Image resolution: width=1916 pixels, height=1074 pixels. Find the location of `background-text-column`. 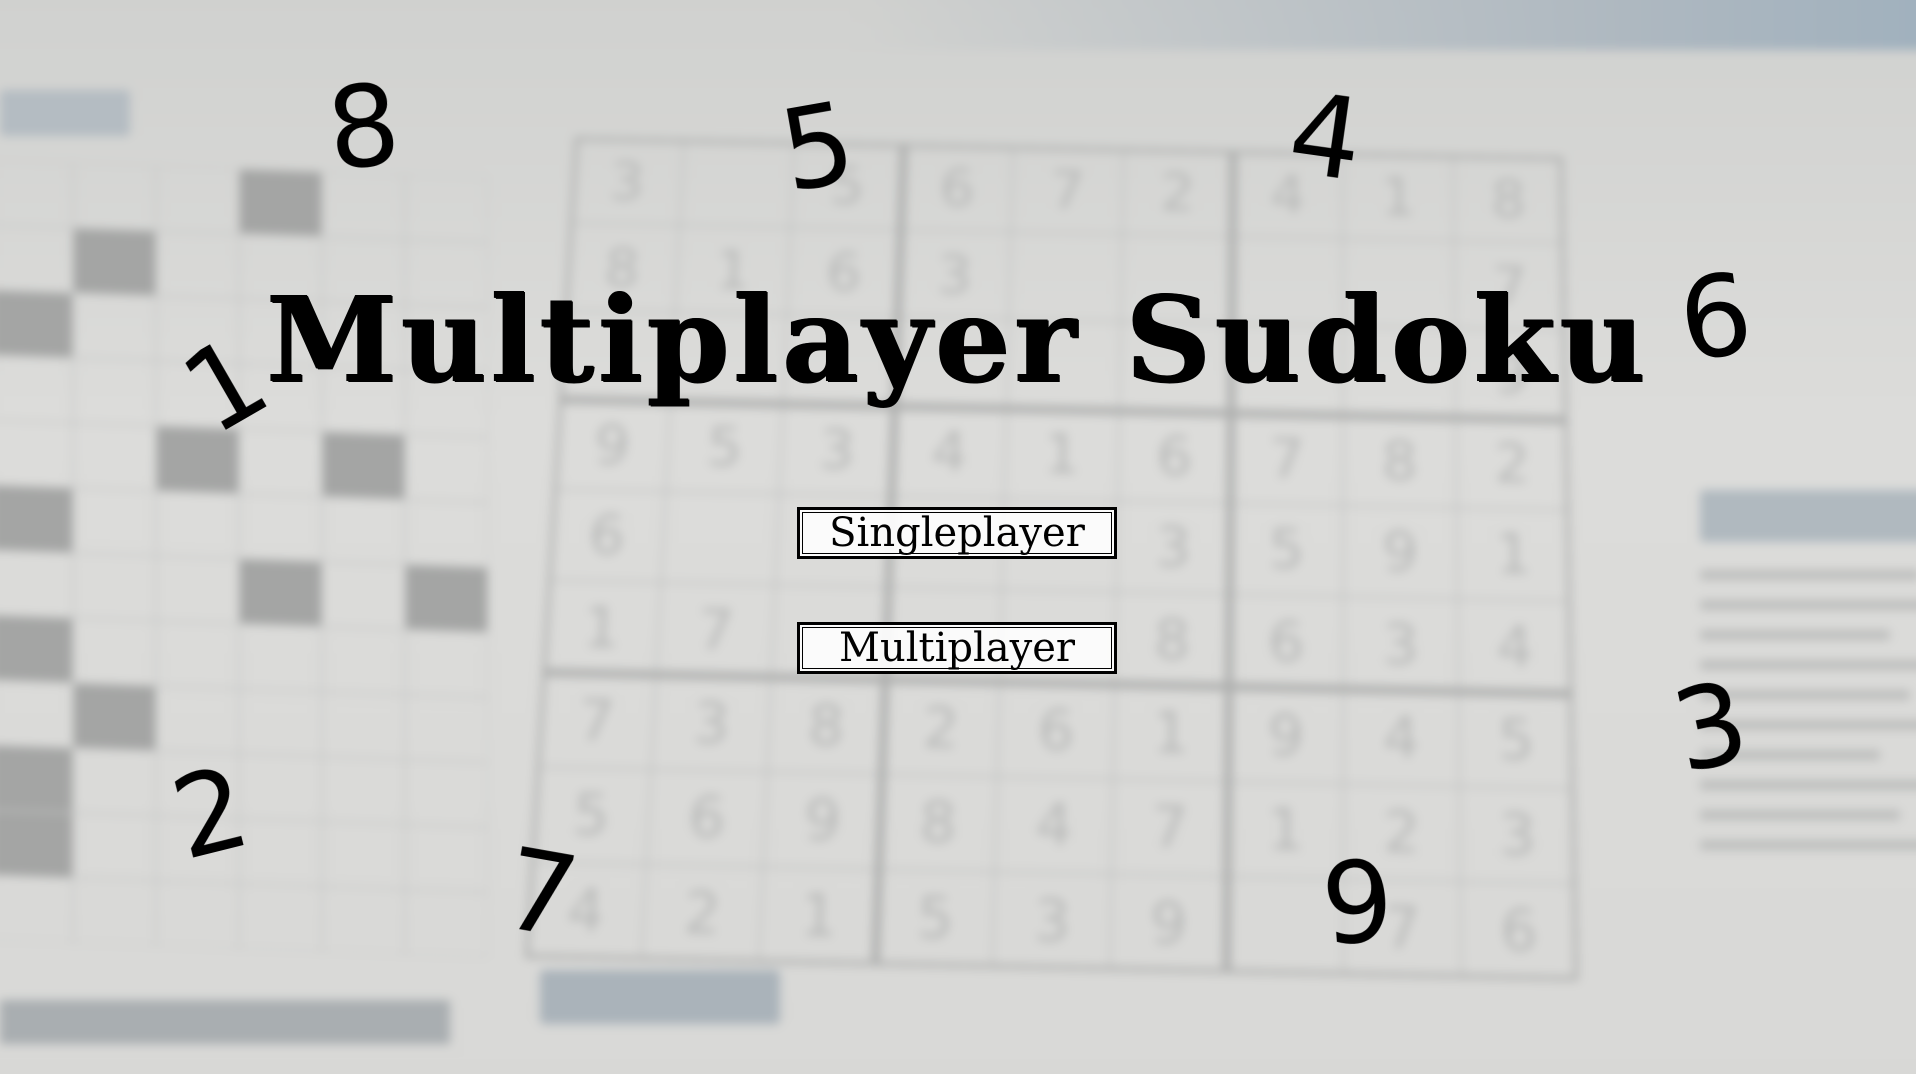

background-text-column is located at coordinates (1798, 810).